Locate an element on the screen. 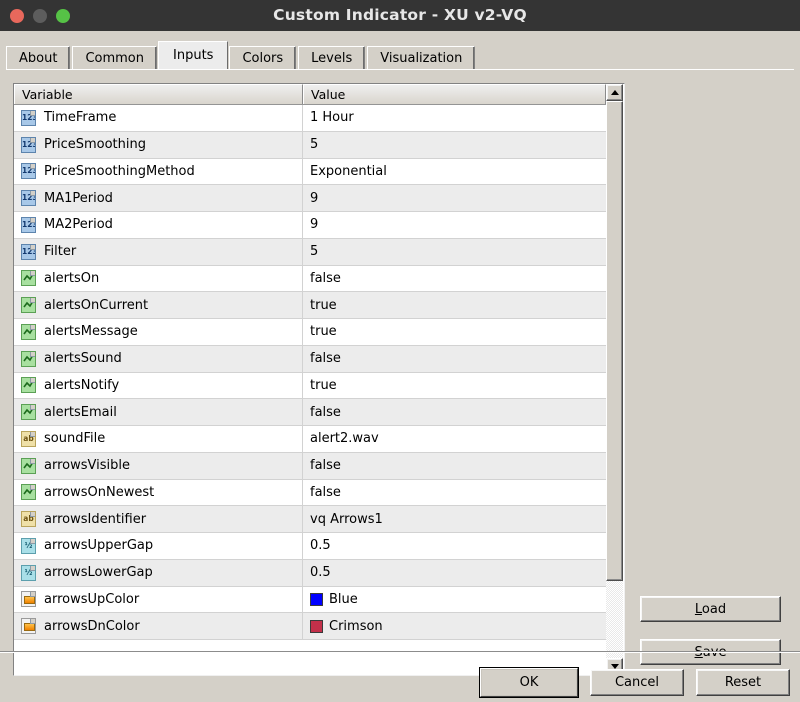 The height and width of the screenshot is (702, 800). table-row: 123 MA1Period 9 is located at coordinates (310, 198).